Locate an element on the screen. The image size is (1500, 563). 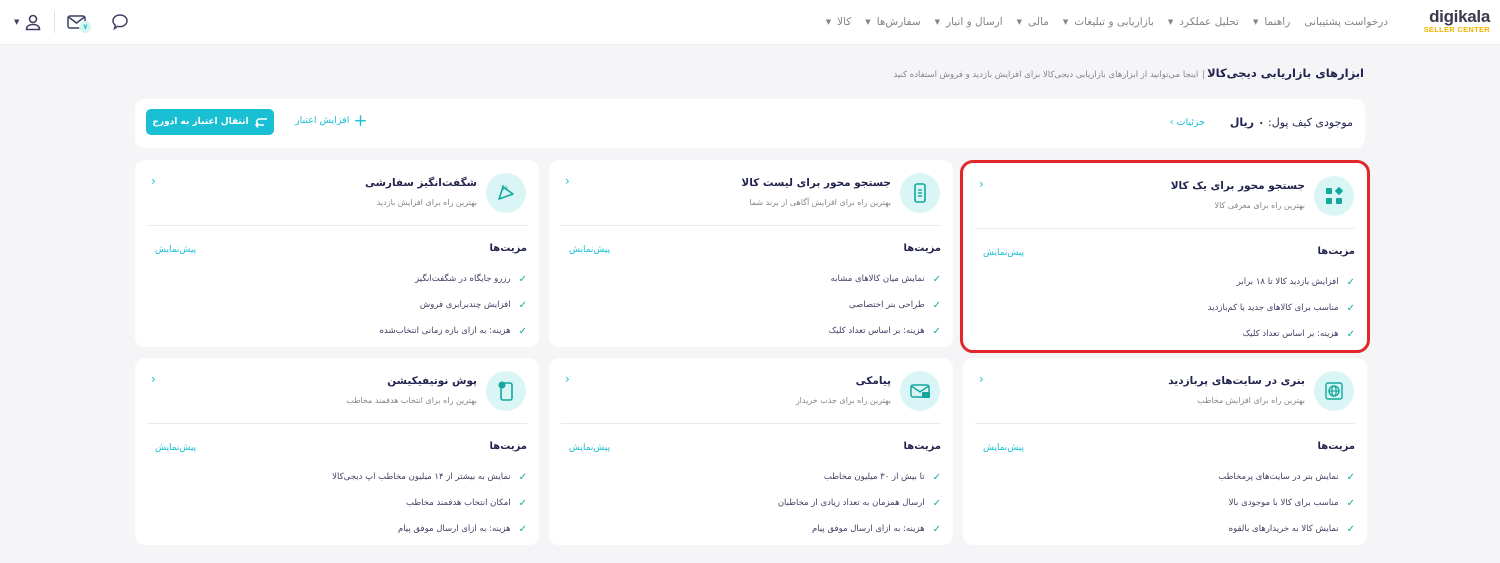
nav-item-orders: سفارش‌ها ▼ is located at coordinates (892, 22).